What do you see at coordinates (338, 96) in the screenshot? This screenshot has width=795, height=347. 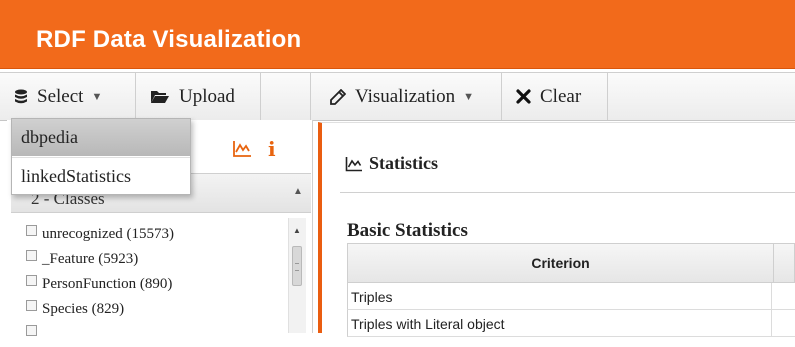 I see `pencil-icon` at bounding box center [338, 96].